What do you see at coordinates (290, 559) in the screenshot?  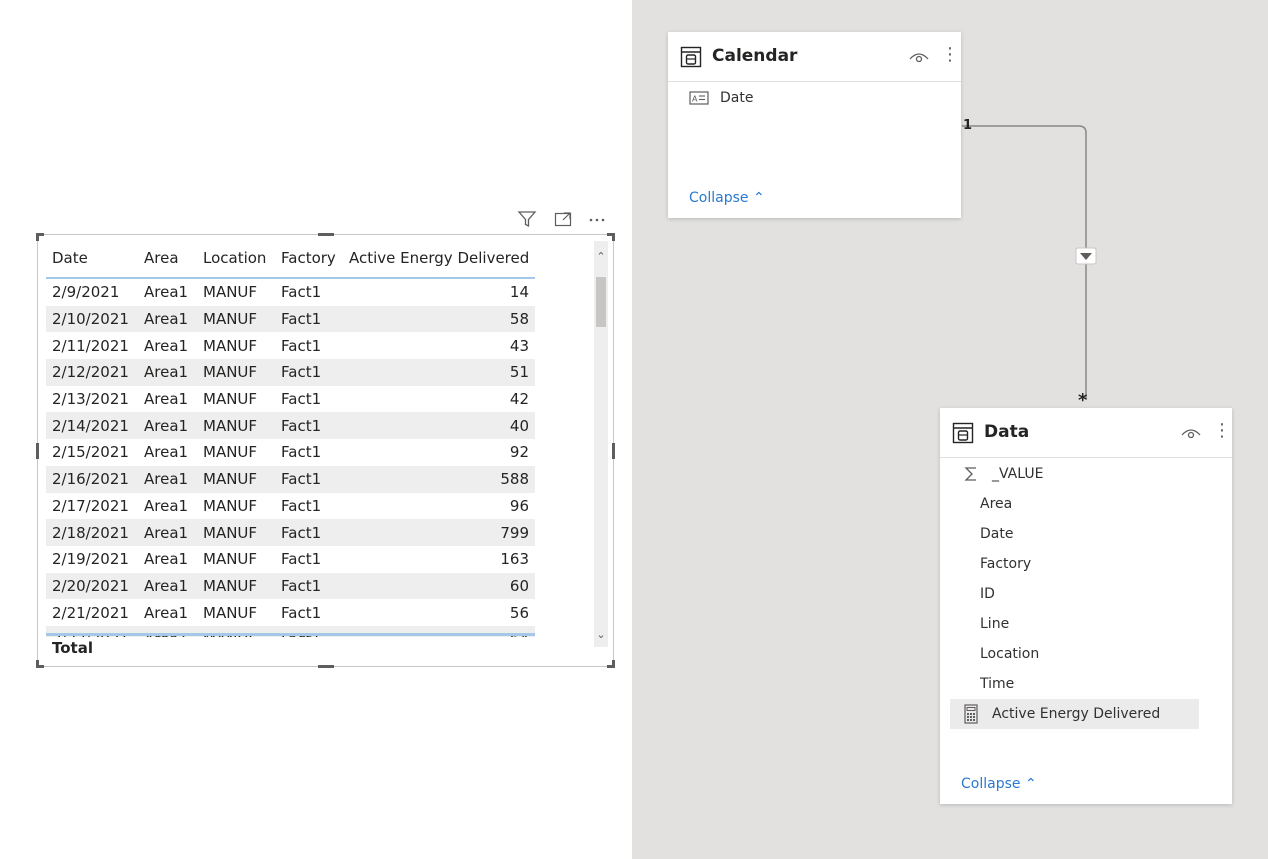 I see `table-row: 2/19/2021 Area1 MANUF Fact1 163` at bounding box center [290, 559].